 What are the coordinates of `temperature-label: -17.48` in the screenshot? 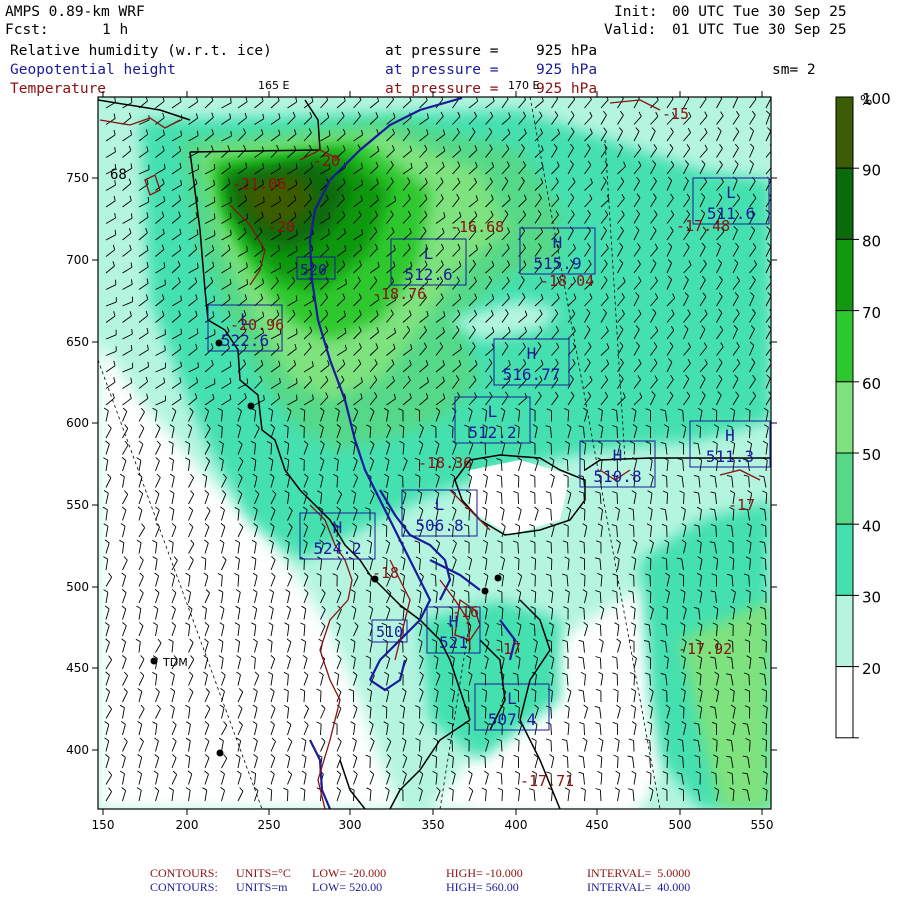 It's located at (703, 226).